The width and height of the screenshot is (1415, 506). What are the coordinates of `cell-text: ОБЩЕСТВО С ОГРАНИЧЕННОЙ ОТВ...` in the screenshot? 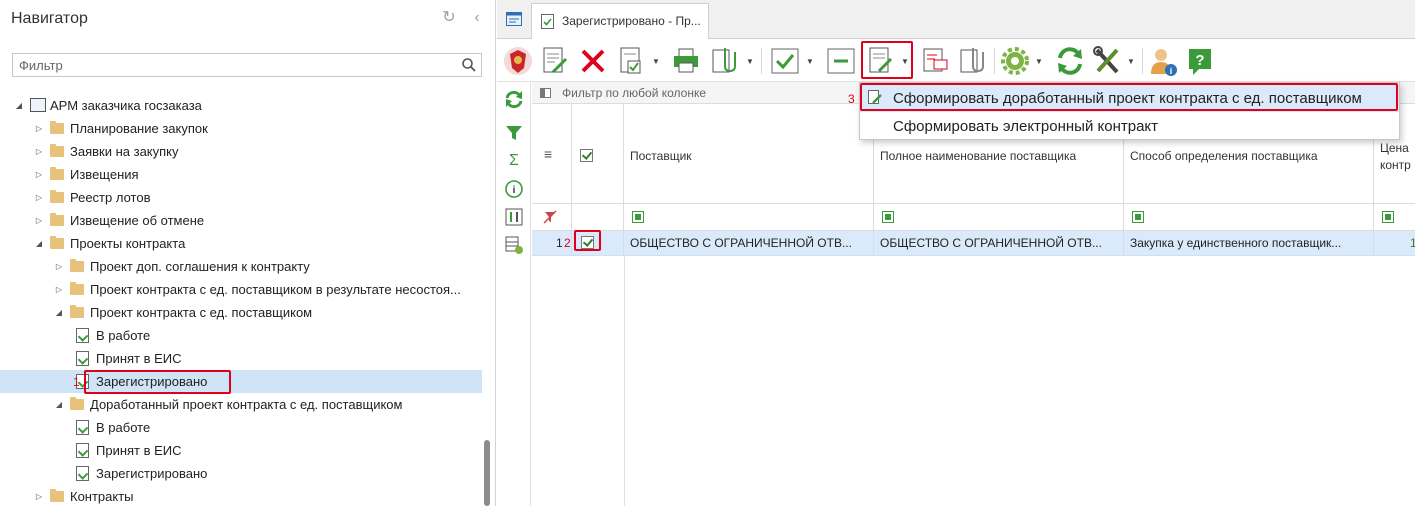 It's located at (741, 243).